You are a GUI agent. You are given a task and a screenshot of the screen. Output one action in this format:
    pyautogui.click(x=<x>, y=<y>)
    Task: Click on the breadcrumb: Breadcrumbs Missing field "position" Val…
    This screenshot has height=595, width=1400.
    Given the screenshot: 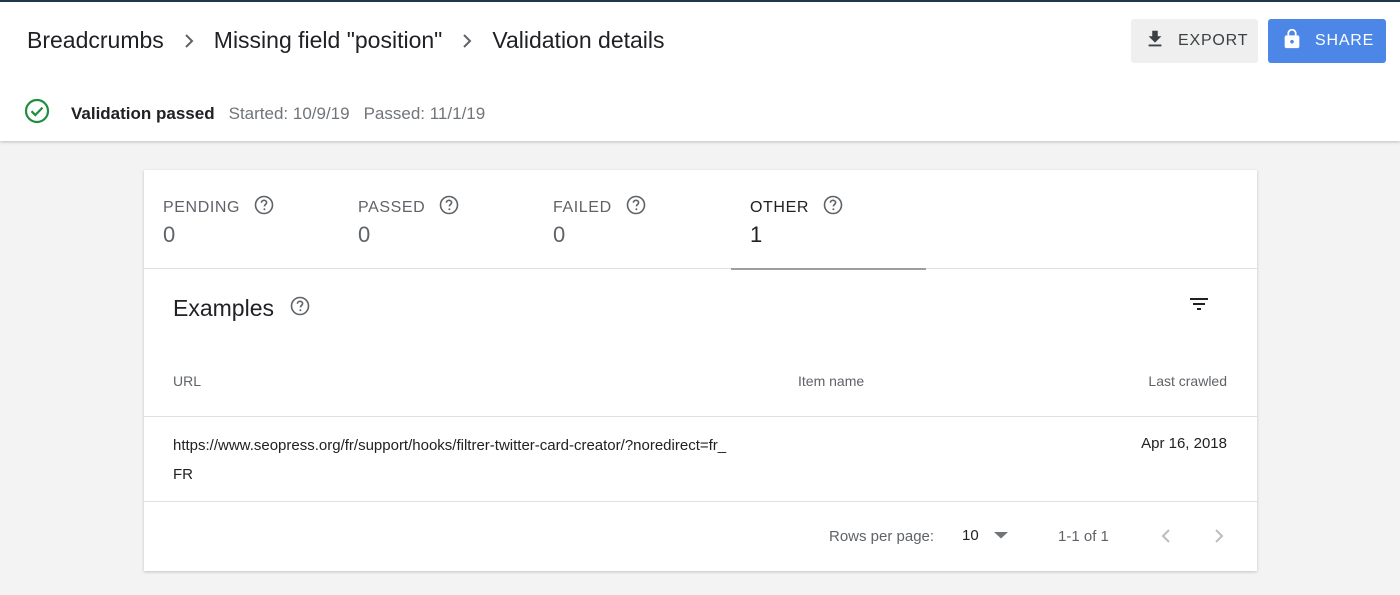 What is the action you would take?
    pyautogui.click(x=346, y=40)
    